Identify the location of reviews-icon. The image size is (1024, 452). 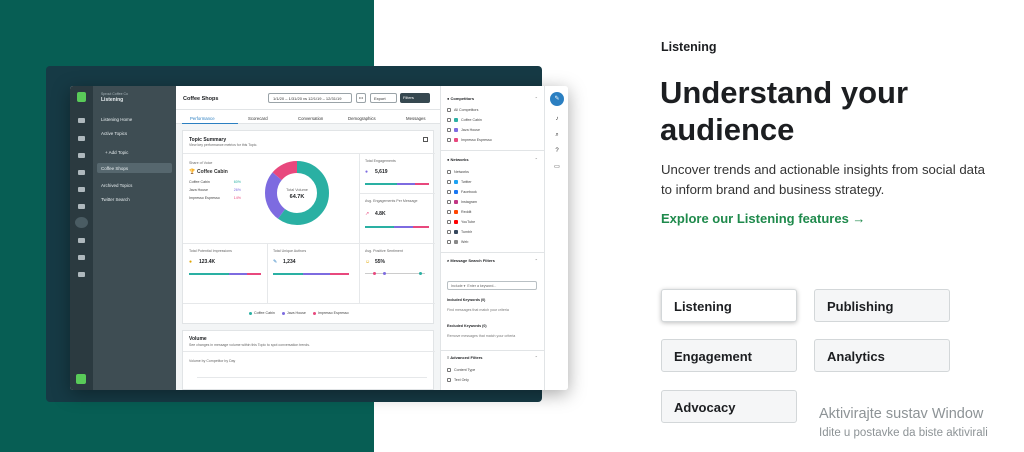
(81, 172).